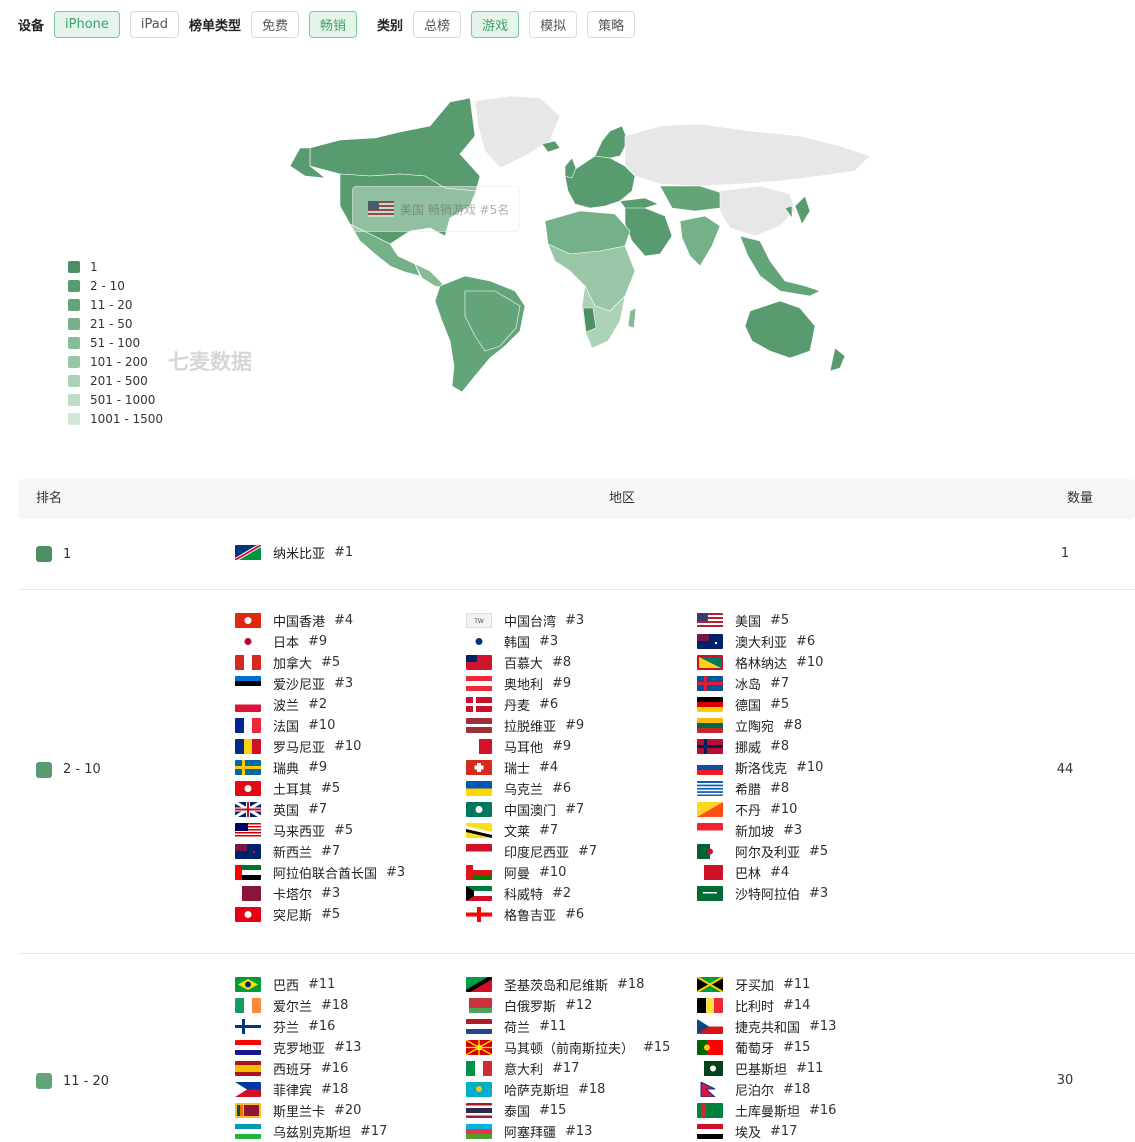  Describe the element at coordinates (753, 1047) in the screenshot. I see `region-item: 葡萄牙 #15` at that location.